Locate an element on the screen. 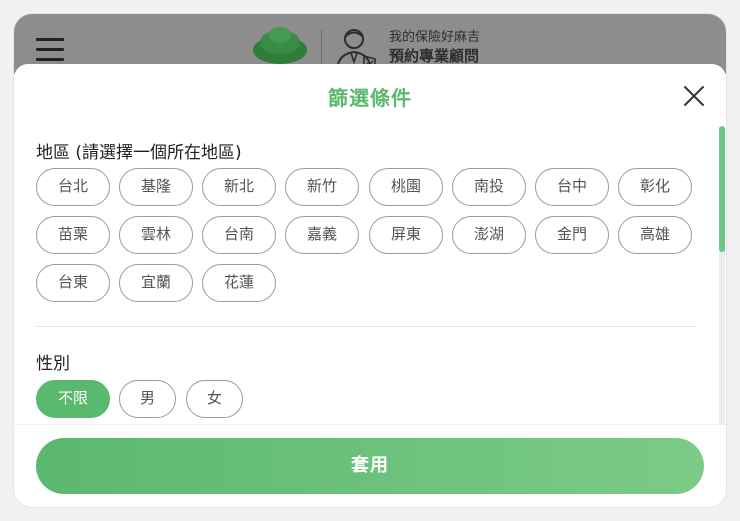 The image size is (740, 521). region-chip: 嘉義 is located at coordinates (322, 235).